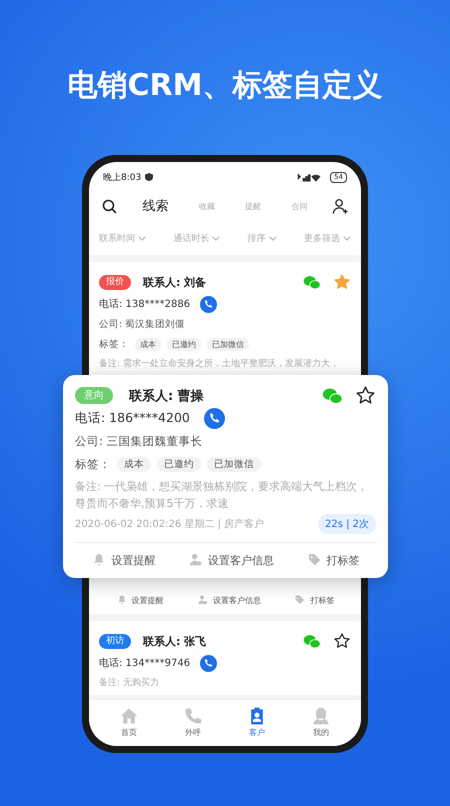 The image size is (450, 806). I want to click on contact-name: 联系人: 刘备, so click(174, 282).